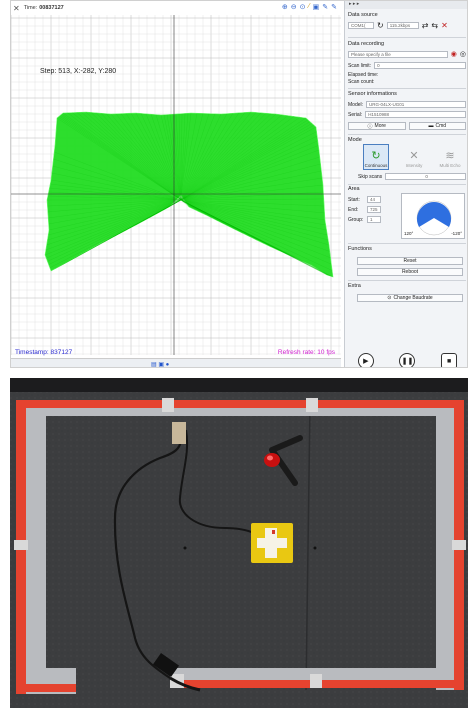  I want to click on toolbar: ✕ Time: 00837127 ⊕ ⊖ ⊙ ⁄ ▣ ✎ ✎, so click(176, 8).